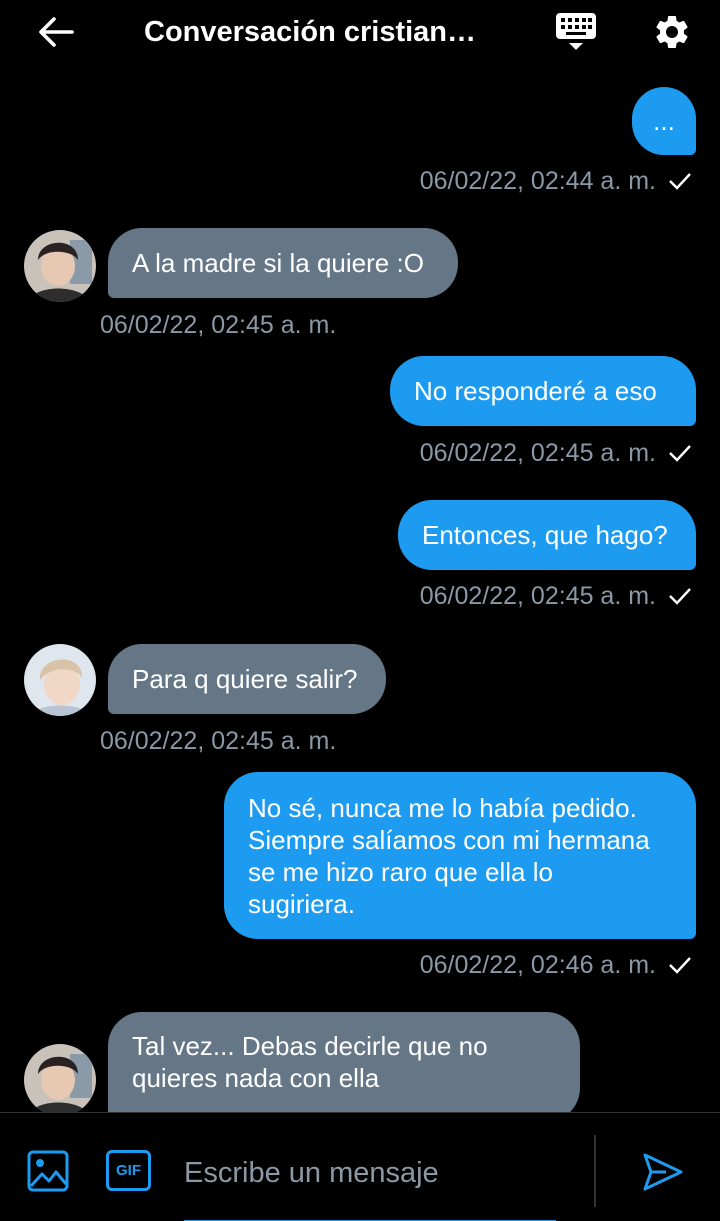 The image size is (720, 1221). What do you see at coordinates (278, 263) in the screenshot?
I see `message-text: A la madre si la quiere :O` at bounding box center [278, 263].